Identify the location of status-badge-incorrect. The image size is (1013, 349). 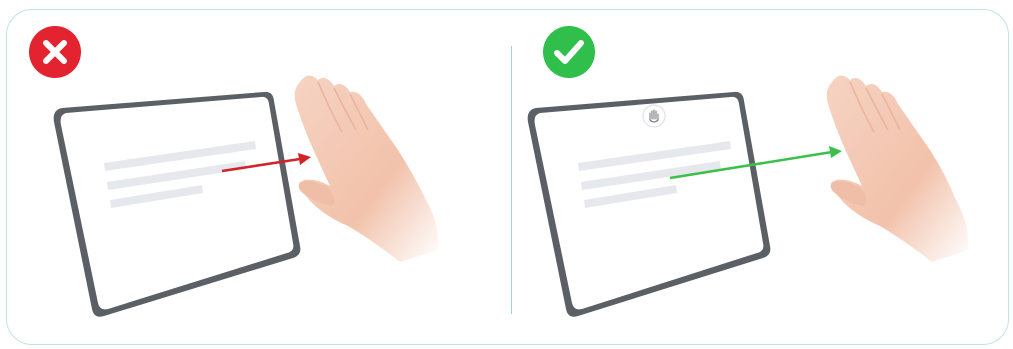
(55, 52).